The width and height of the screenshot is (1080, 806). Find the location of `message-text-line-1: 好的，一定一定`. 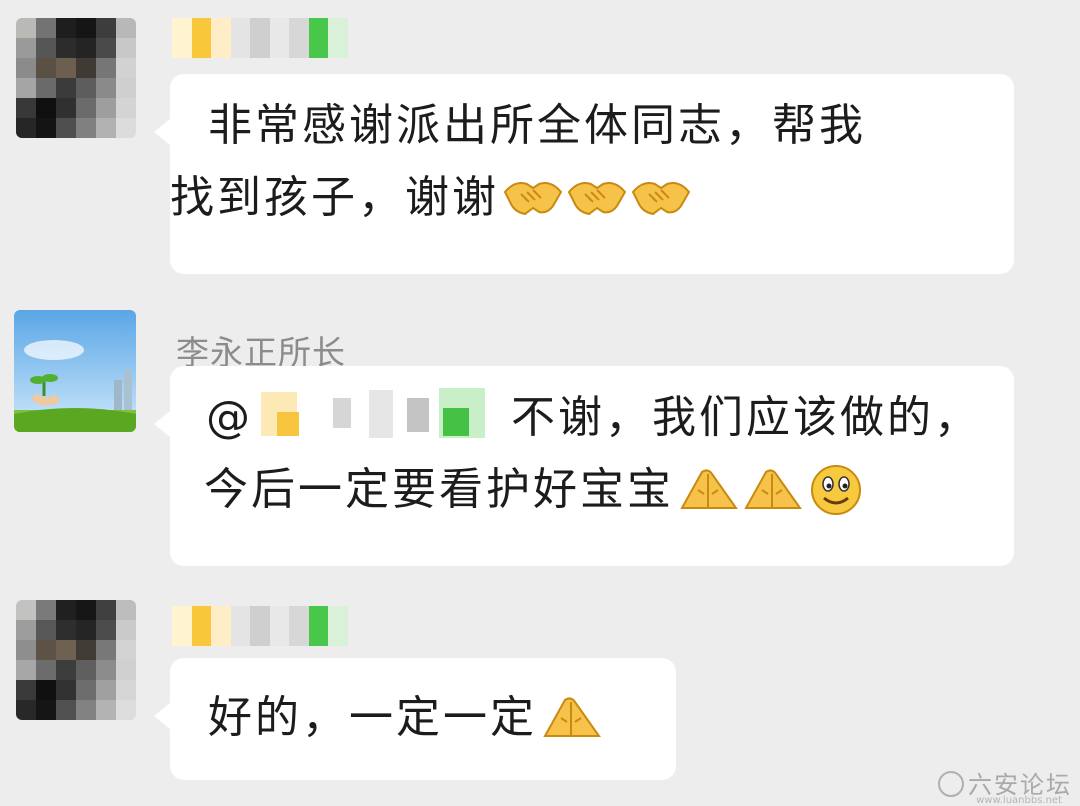

message-text-line-1: 好的，一定一定 is located at coordinates (372, 717).